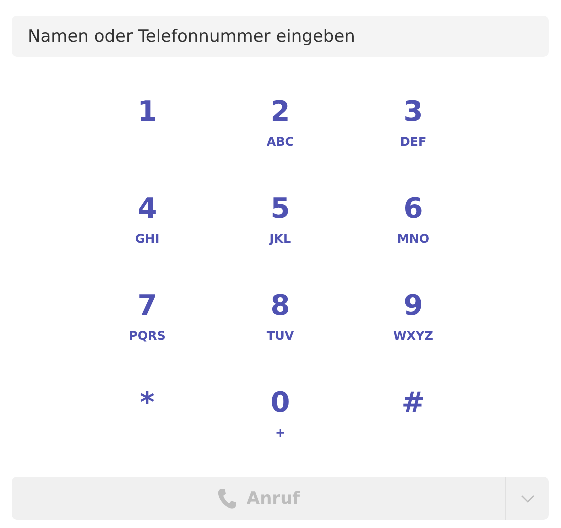 The width and height of the screenshot is (561, 528). What do you see at coordinates (280, 222) in the screenshot?
I see `dial-key: 5 JKL` at bounding box center [280, 222].